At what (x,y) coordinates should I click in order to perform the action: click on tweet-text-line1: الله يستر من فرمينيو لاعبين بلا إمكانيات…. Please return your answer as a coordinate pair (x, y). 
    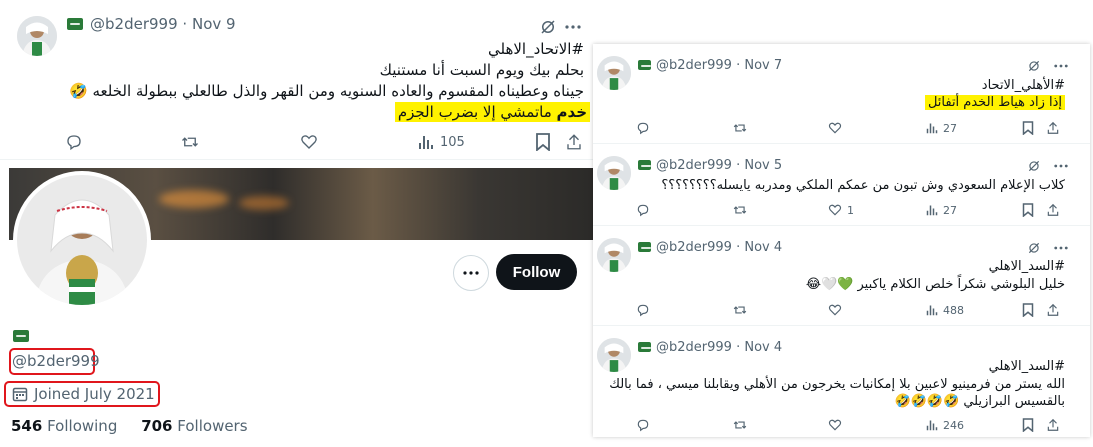
    Looking at the image, I should click on (837, 384).